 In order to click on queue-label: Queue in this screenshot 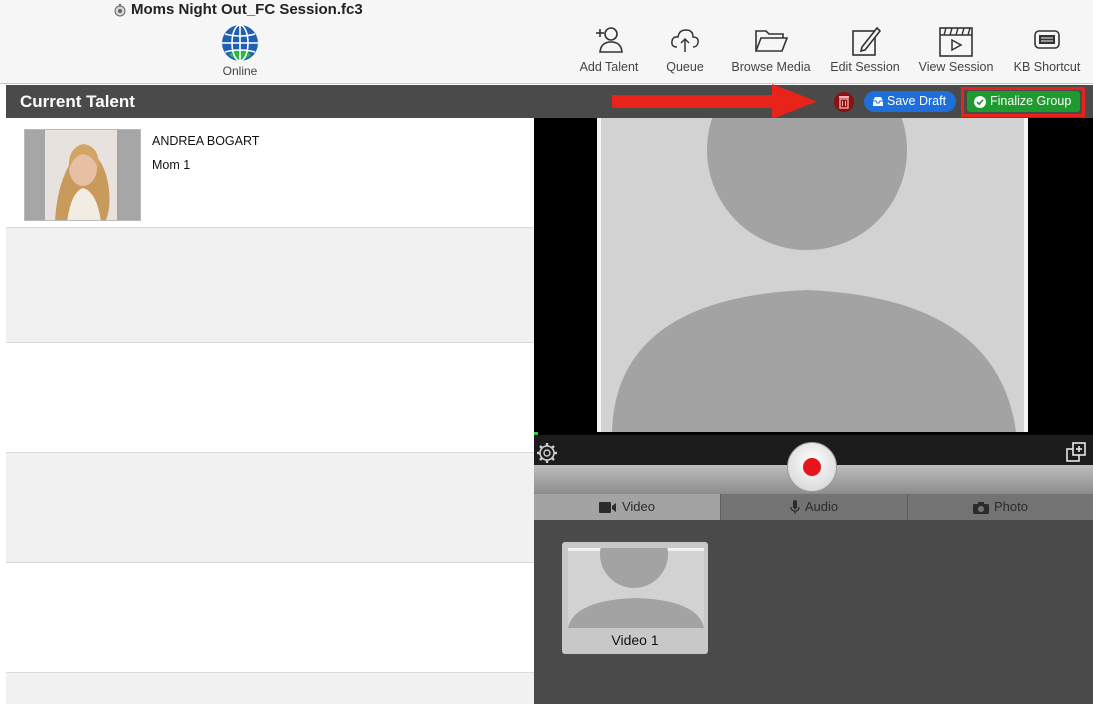, I will do `click(685, 67)`.